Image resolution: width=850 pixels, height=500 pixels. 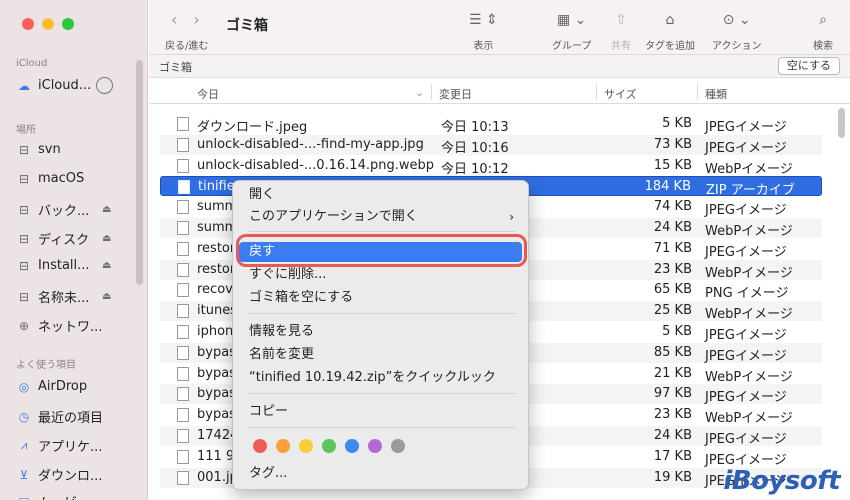 I want to click on sort-chevron-icon: ⌄, so click(x=419, y=92).